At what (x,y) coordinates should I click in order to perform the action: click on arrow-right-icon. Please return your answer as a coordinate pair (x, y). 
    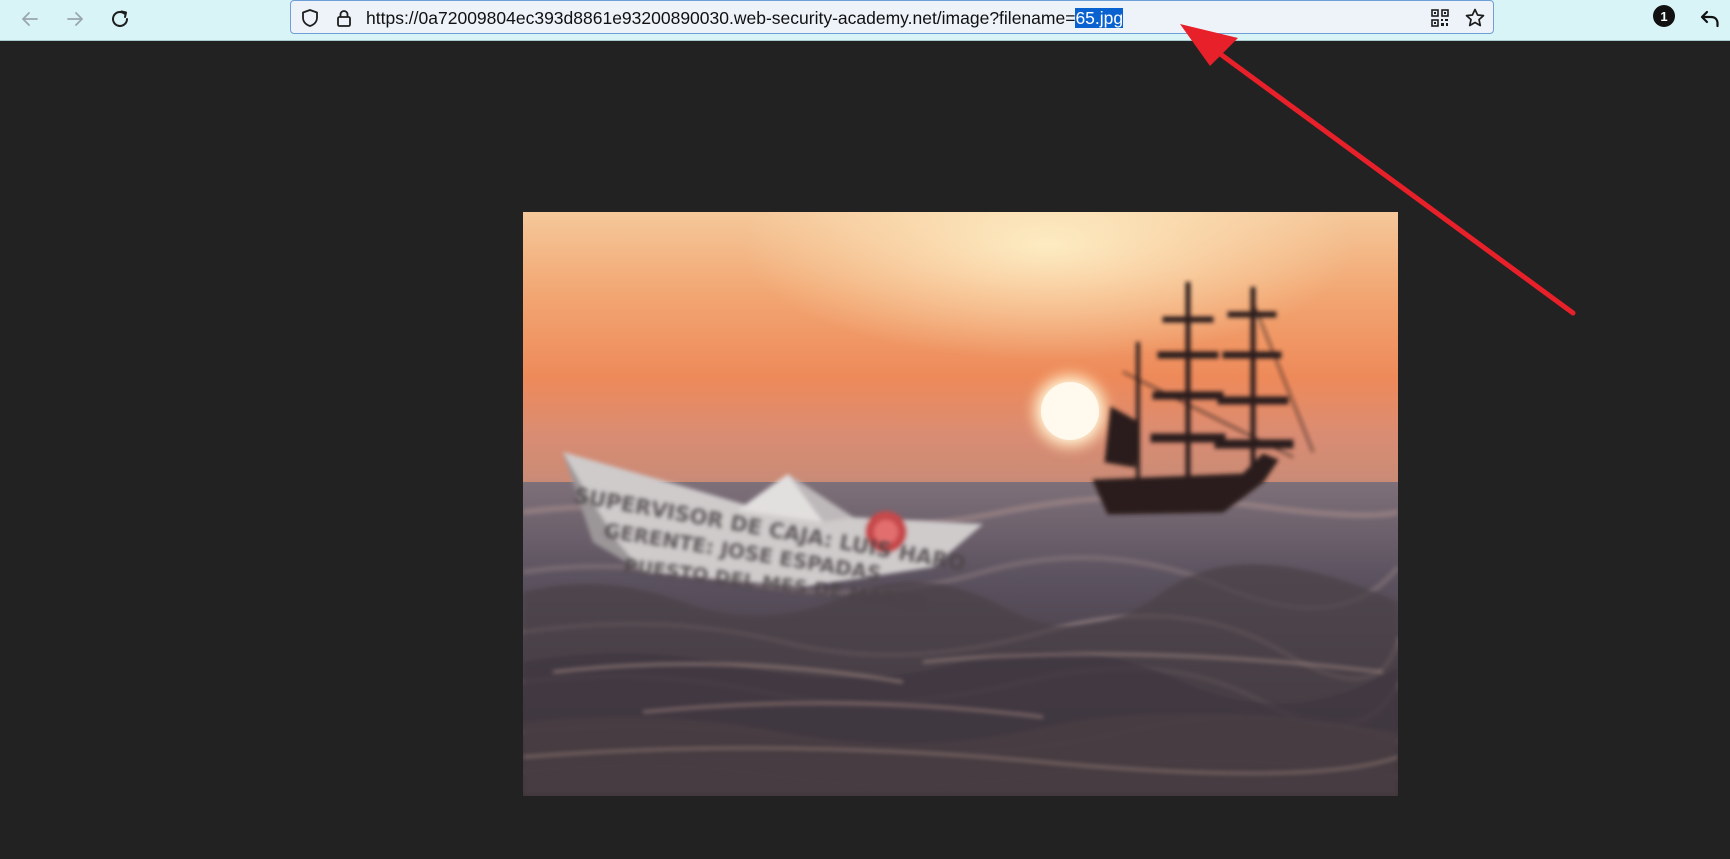
    Looking at the image, I should click on (75, 19).